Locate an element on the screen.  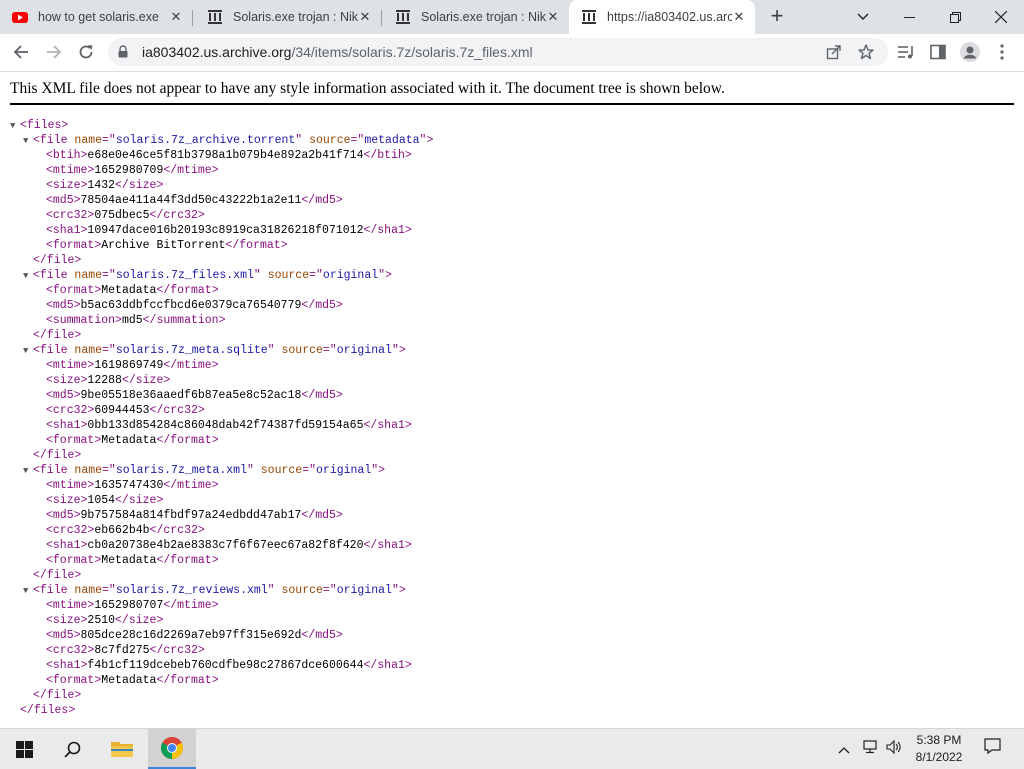
tab-search-button is located at coordinates (863, 17).